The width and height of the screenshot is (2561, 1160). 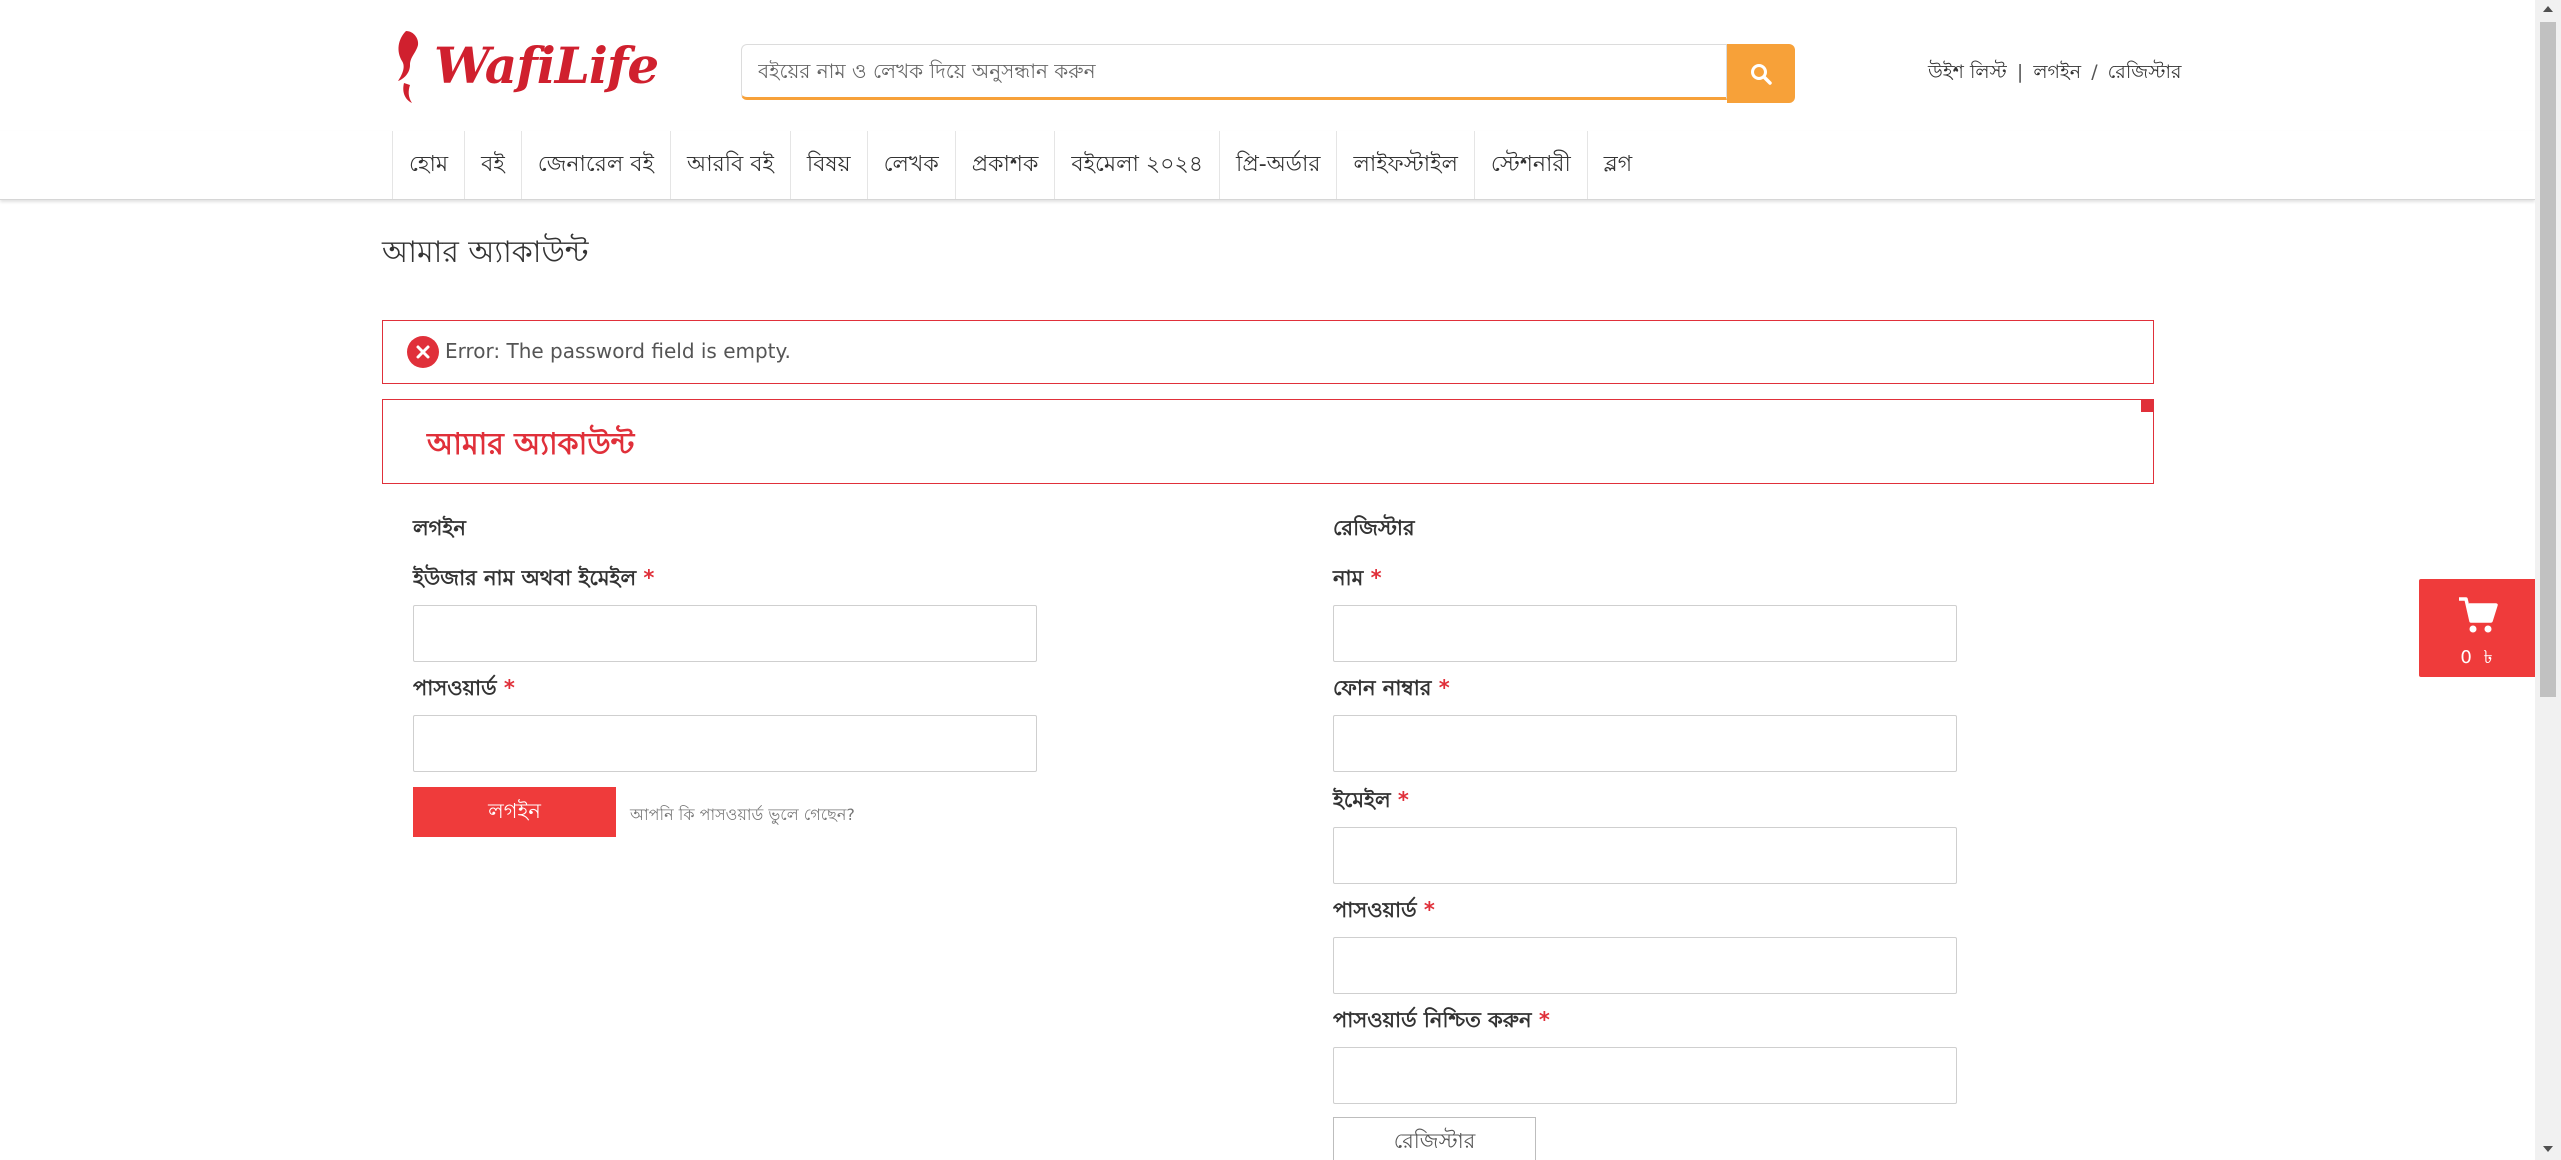 I want to click on name-label-text: নাম, so click(x=1348, y=578).